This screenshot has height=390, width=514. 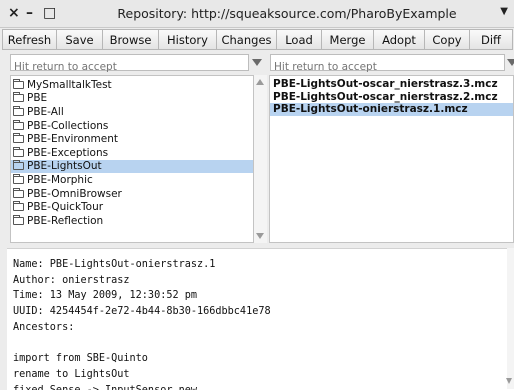 What do you see at coordinates (391, 97) in the screenshot?
I see `version-item: PBE-LightsOut-oscar_nierstrasz.2.mcz` at bounding box center [391, 97].